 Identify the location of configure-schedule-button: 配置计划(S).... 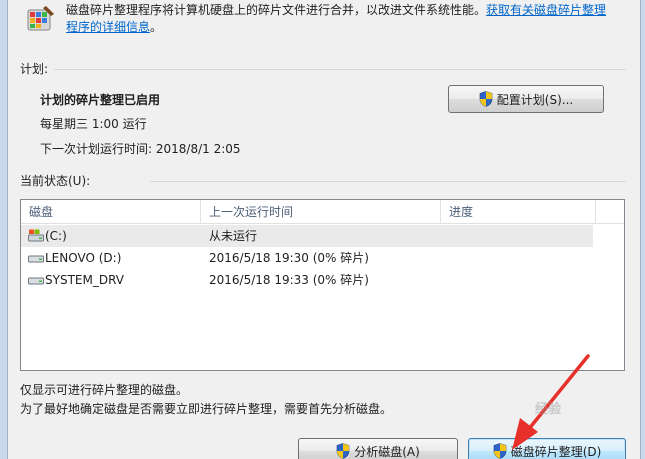
(526, 99).